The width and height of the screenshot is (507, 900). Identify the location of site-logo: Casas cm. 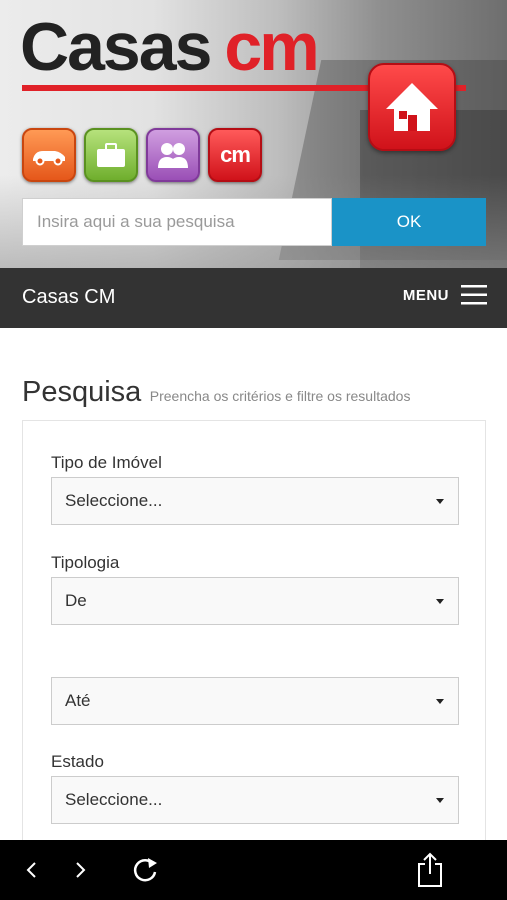
(170, 47).